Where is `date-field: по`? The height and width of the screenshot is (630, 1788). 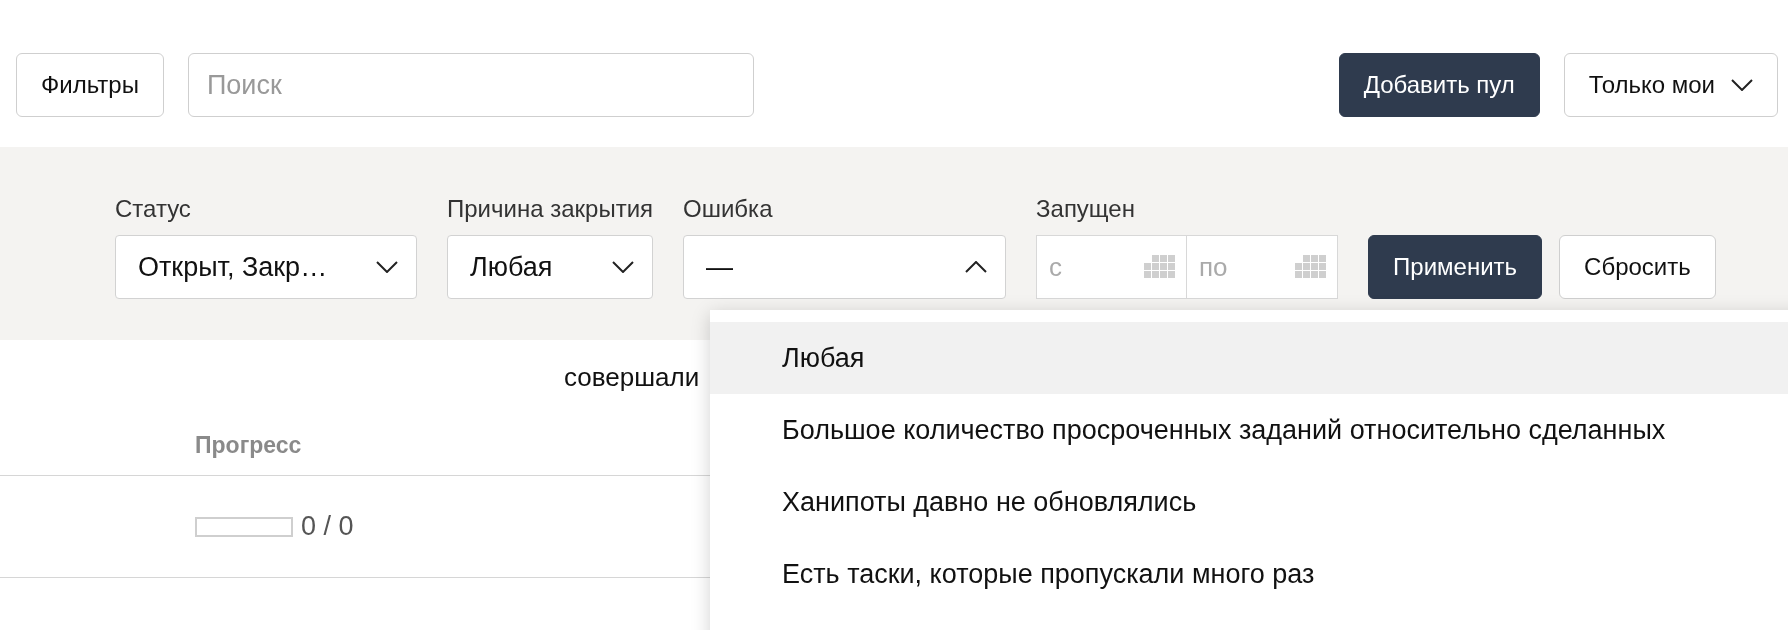 date-field: по is located at coordinates (1263, 267).